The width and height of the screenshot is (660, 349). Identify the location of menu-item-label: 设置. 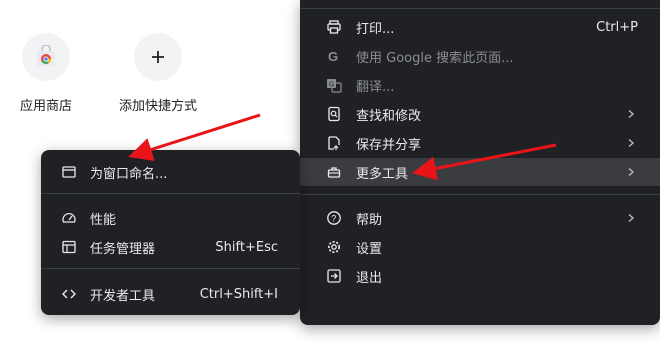
(369, 249).